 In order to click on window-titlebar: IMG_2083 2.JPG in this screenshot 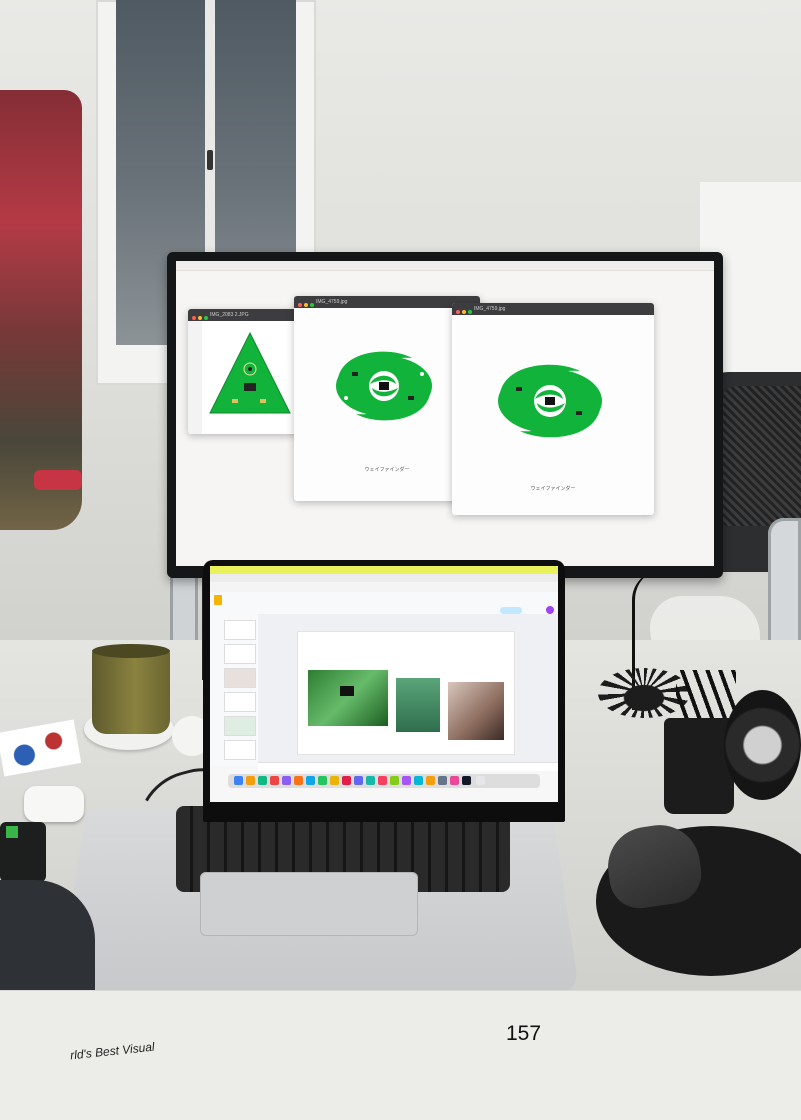, I will do `click(245, 315)`.